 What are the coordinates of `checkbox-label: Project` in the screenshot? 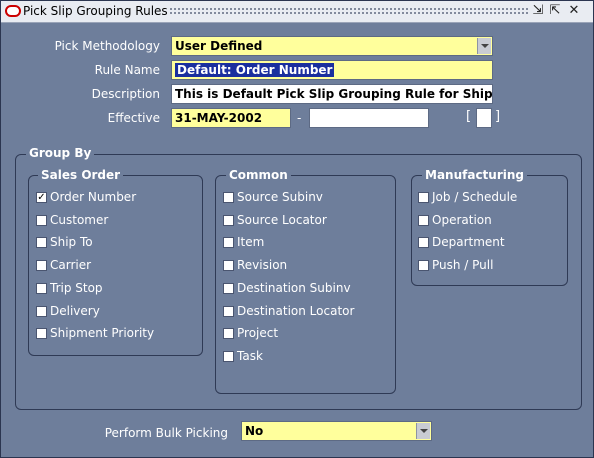 It's located at (258, 333).